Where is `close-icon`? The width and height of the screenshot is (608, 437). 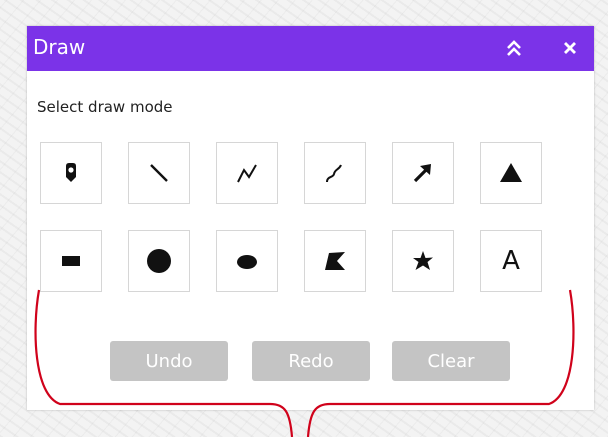 close-icon is located at coordinates (570, 48).